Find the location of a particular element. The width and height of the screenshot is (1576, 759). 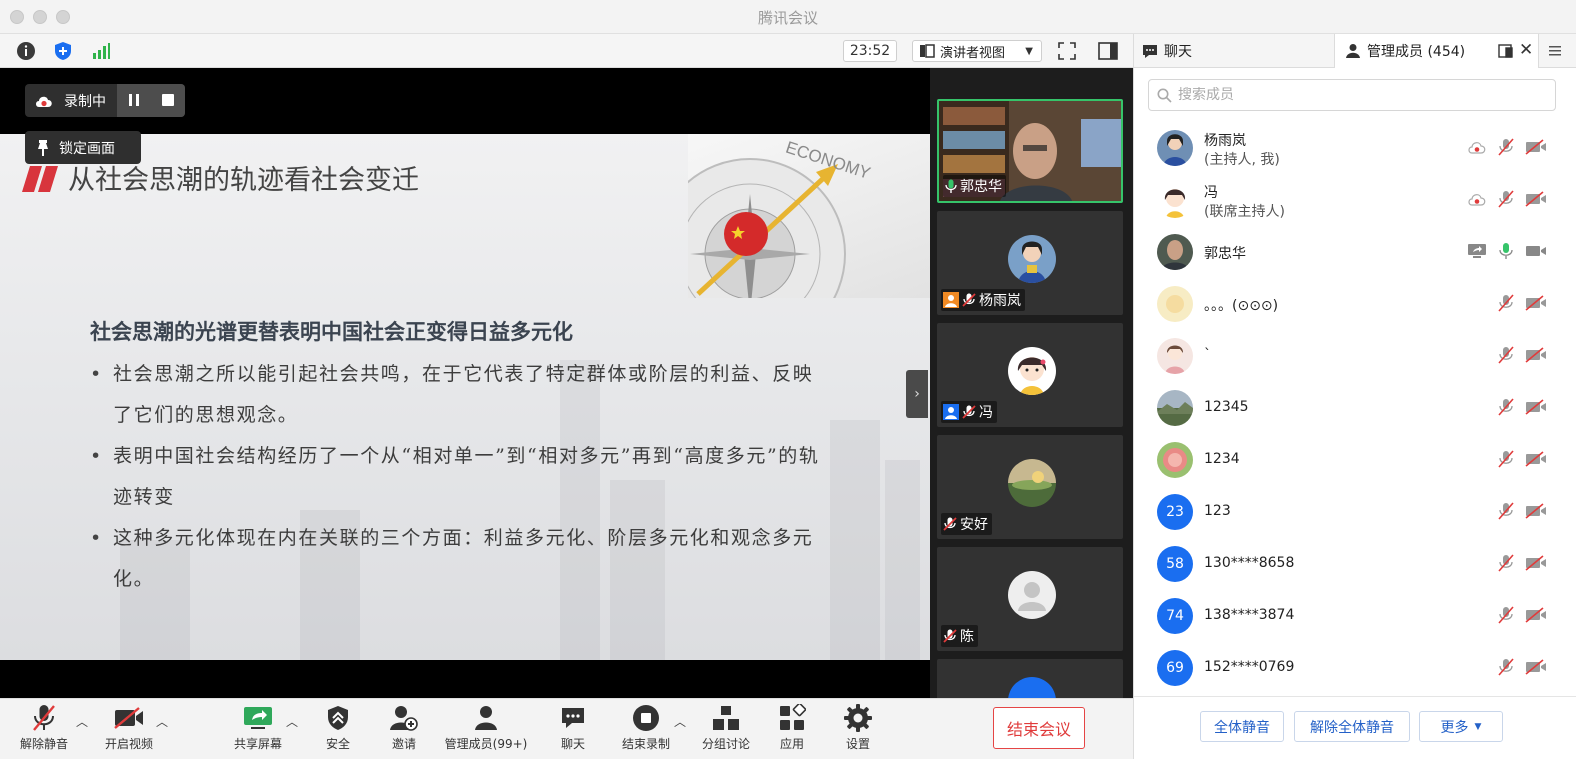

member-name: 123 is located at coordinates (1217, 511).